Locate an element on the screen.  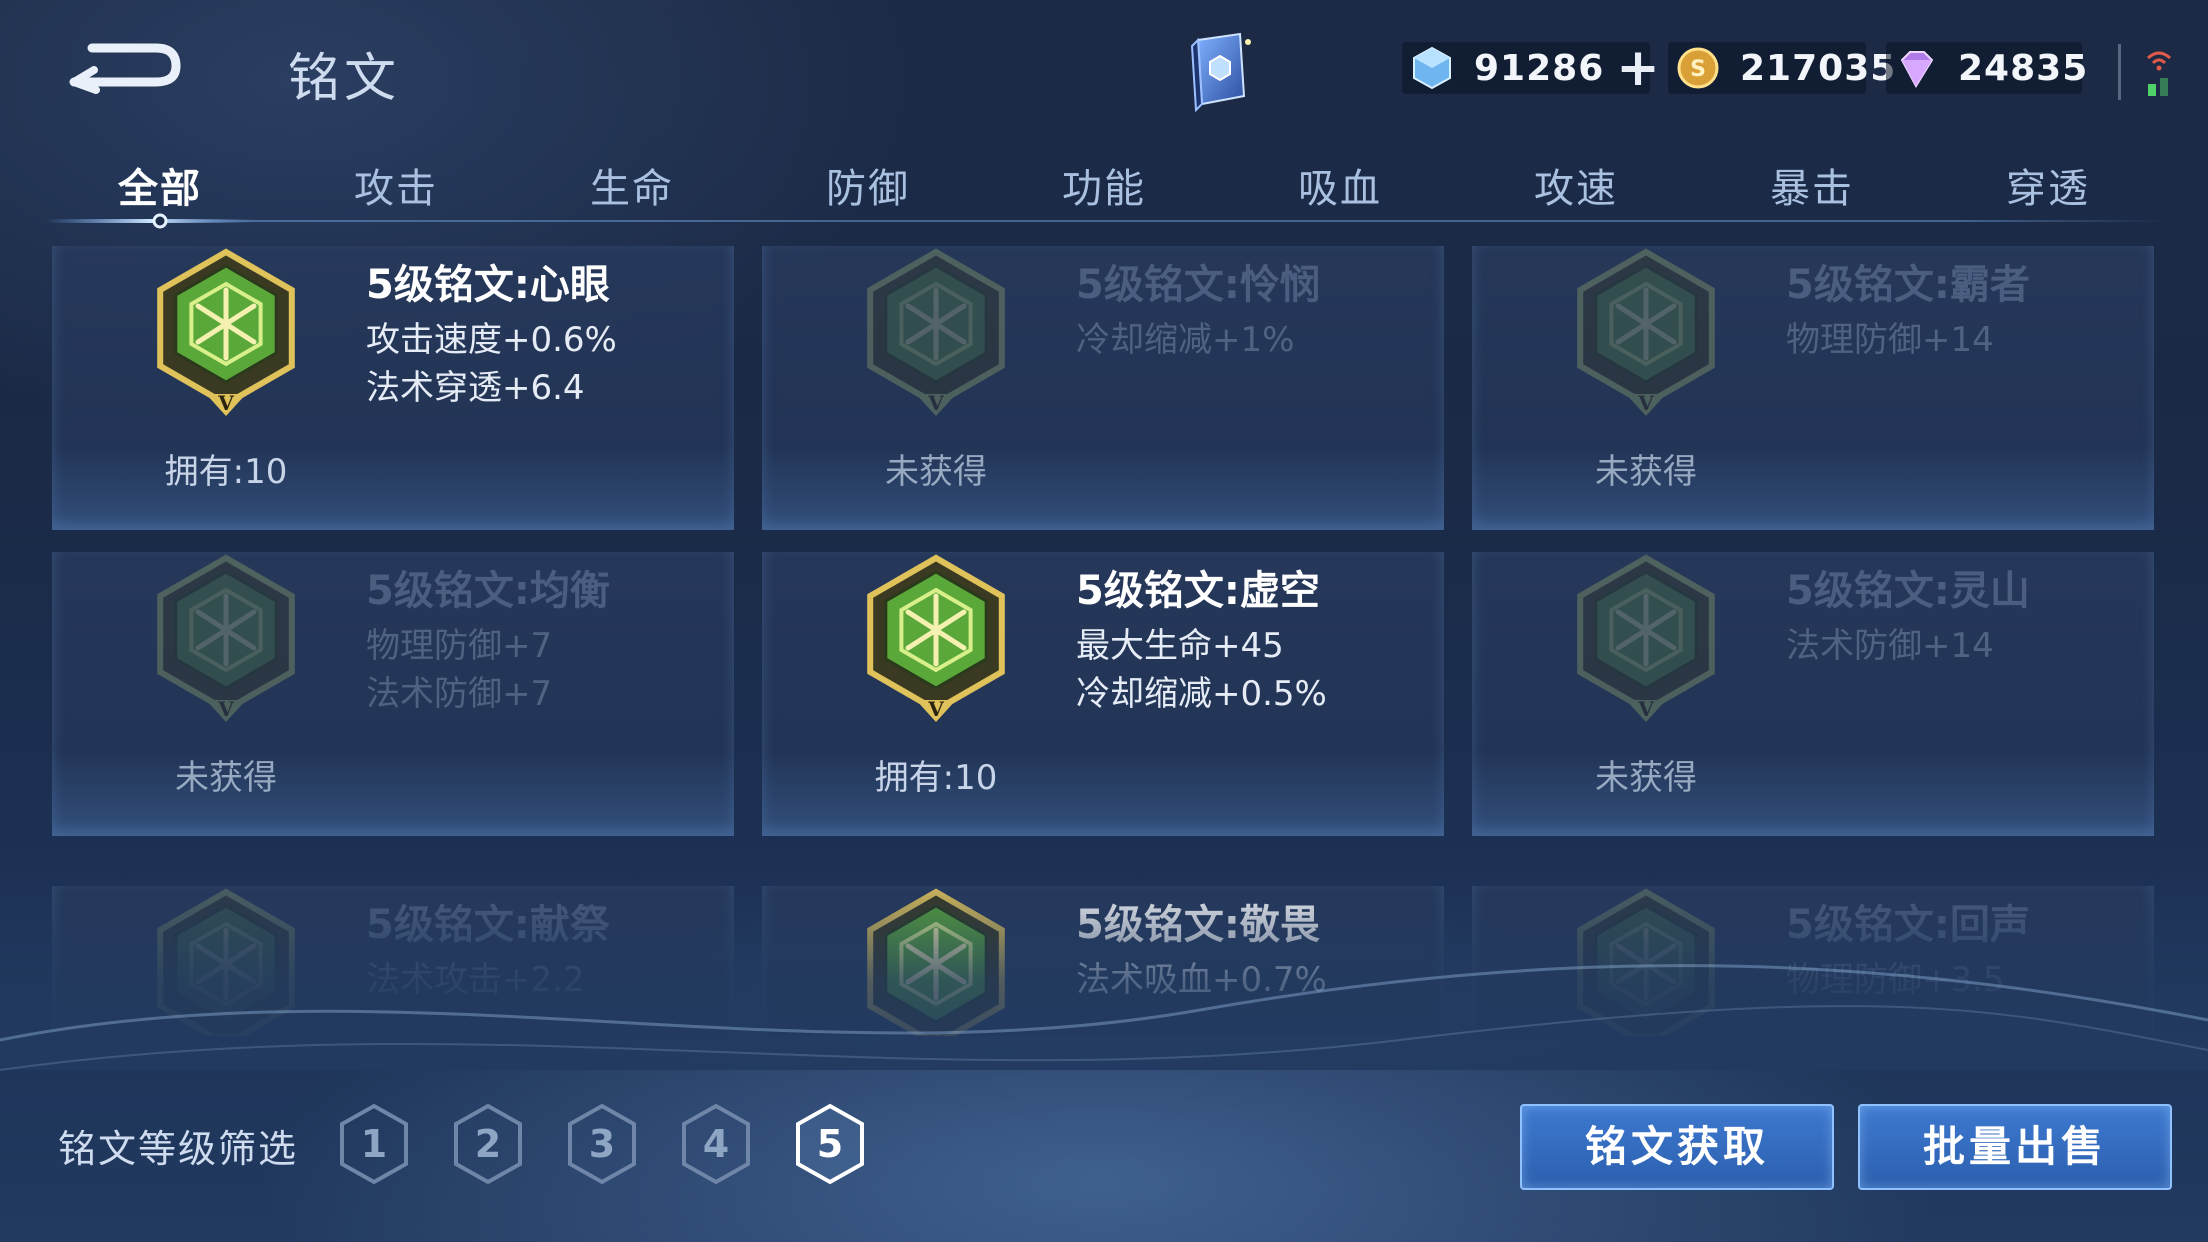
rune-stat: 物理防御+7 is located at coordinates (459, 646).